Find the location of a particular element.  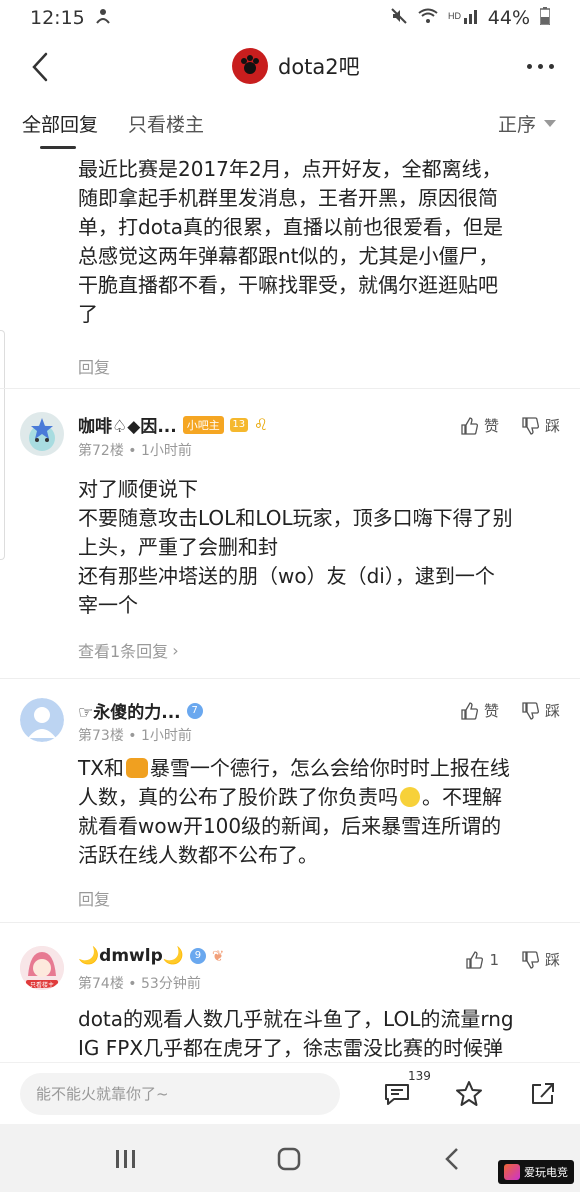

system-back-button is located at coordinates (452, 1161).